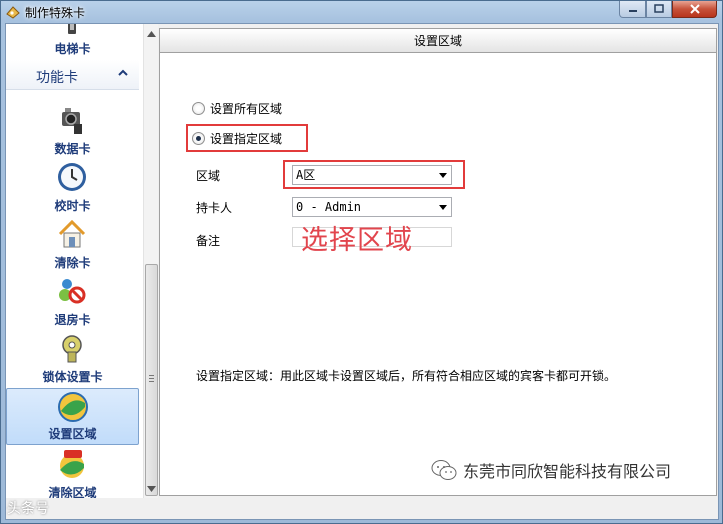  I want to click on card-holder-value: 0 - Admin, so click(329, 207).